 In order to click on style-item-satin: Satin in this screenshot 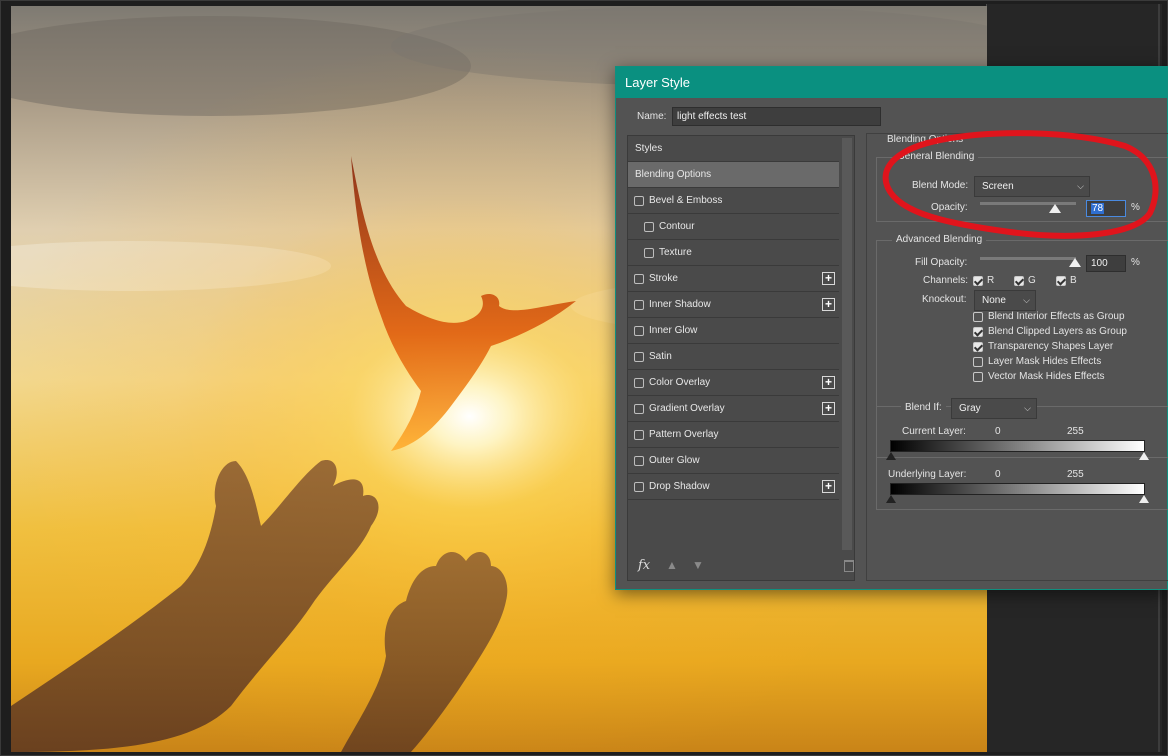, I will do `click(733, 357)`.